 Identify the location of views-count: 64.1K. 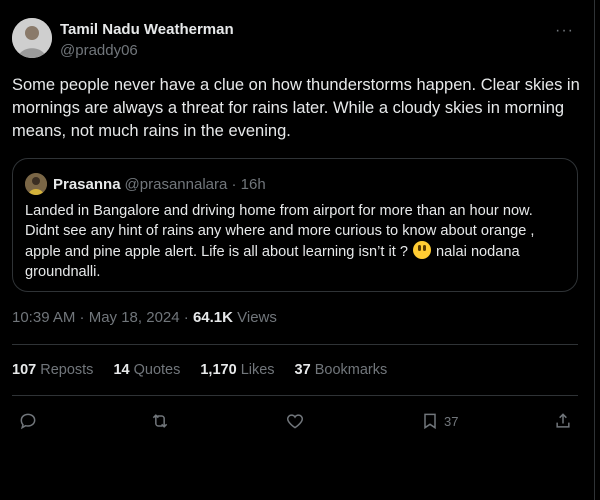
(212, 317).